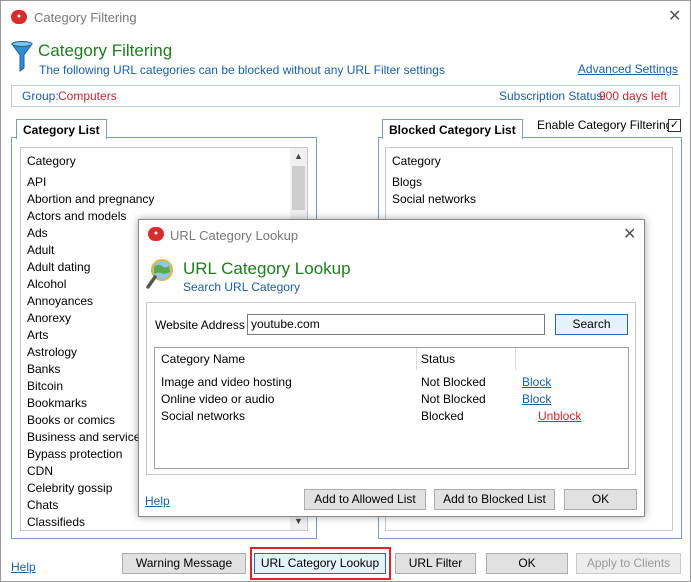 This screenshot has height=582, width=691. Describe the element at coordinates (226, 382) in the screenshot. I see `result-row-name: Image and video hosting` at that location.